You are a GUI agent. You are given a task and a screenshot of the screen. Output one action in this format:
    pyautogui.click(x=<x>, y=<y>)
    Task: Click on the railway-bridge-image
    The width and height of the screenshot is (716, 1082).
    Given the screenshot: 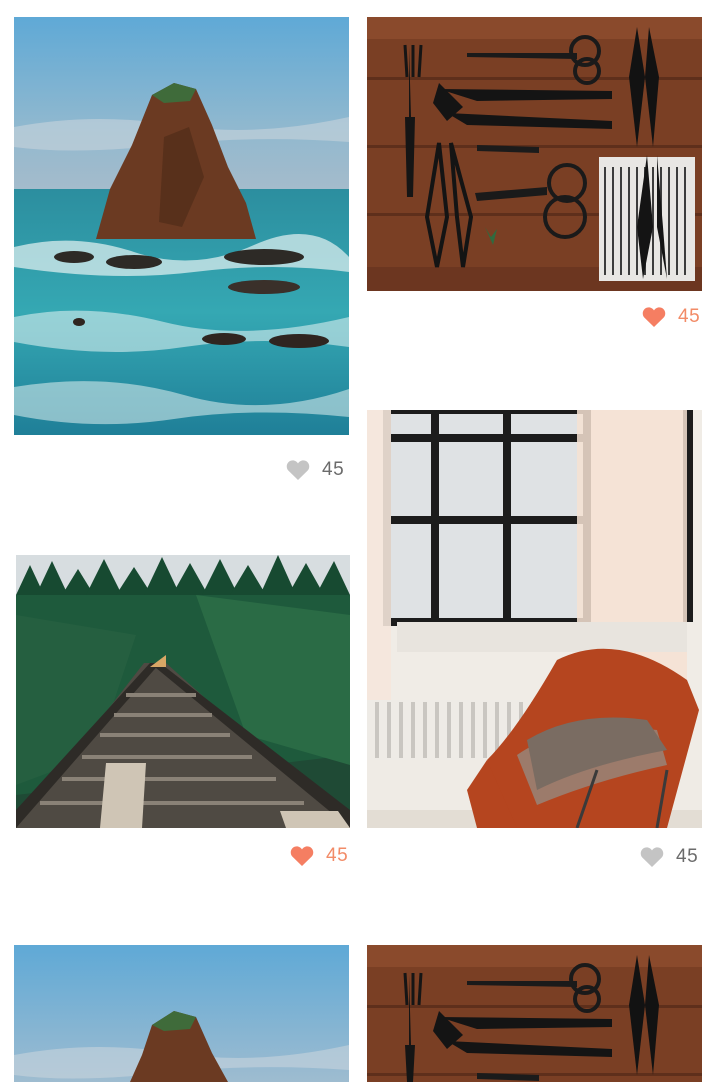 What is the action you would take?
    pyautogui.click(x=183, y=691)
    